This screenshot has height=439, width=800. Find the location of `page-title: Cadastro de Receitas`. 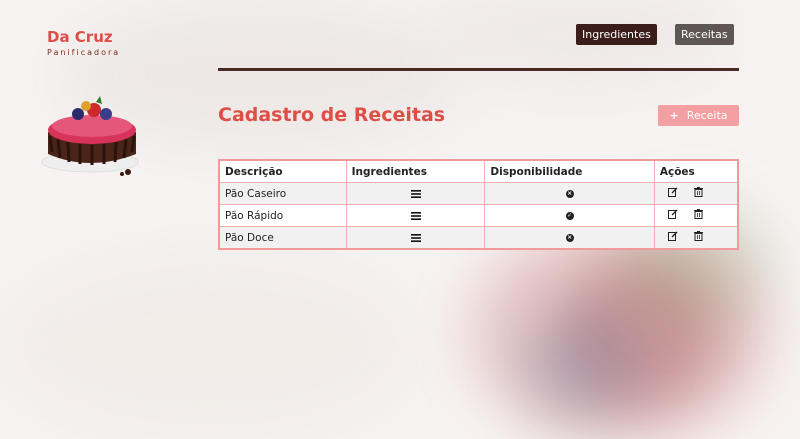

page-title: Cadastro de Receitas is located at coordinates (332, 115).